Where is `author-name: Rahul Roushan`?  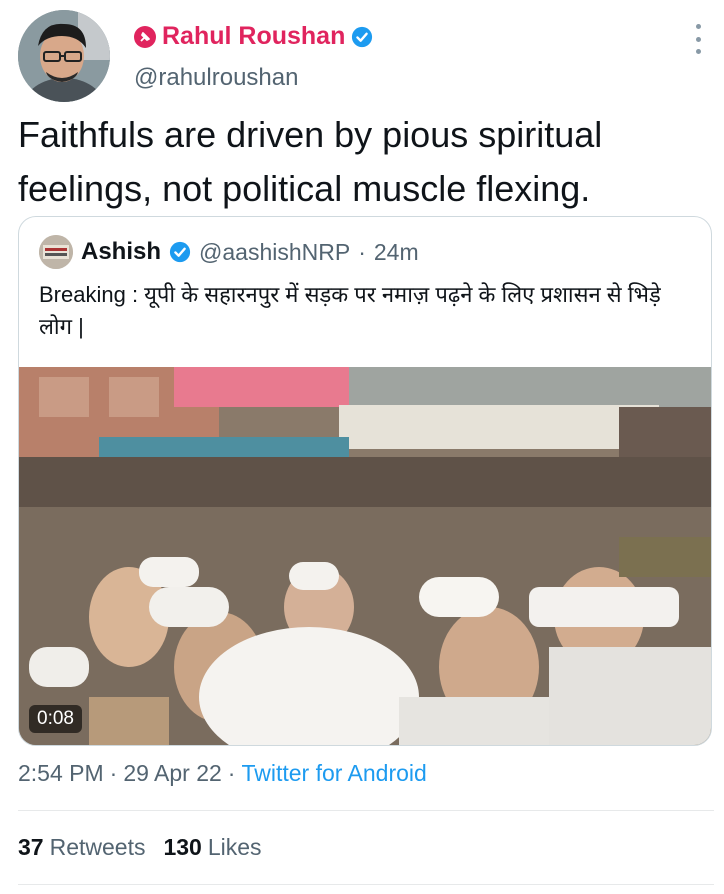
author-name: Rahul Roushan is located at coordinates (253, 36).